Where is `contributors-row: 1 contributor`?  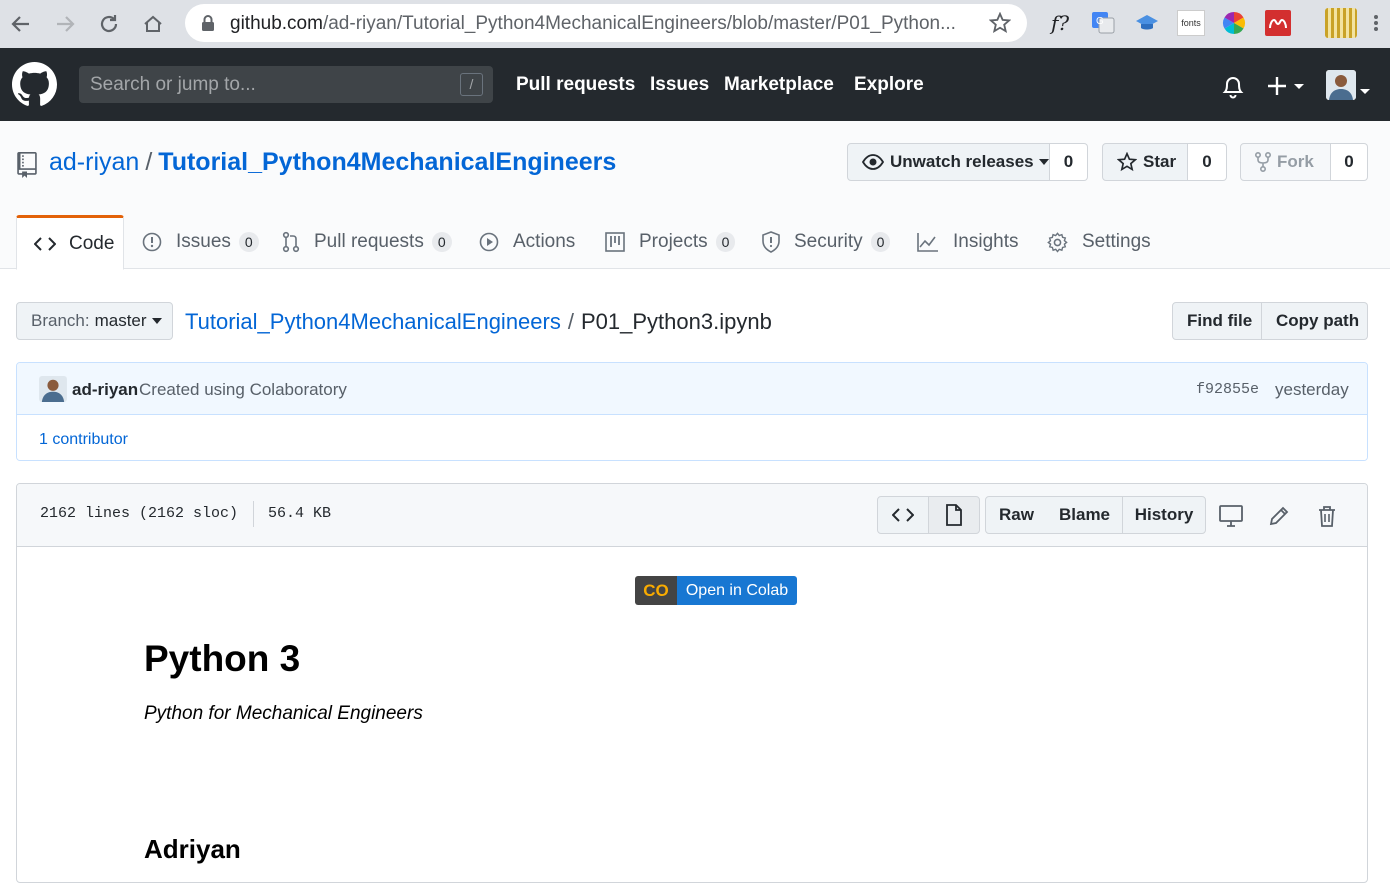
contributors-row: 1 contributor is located at coordinates (692, 437).